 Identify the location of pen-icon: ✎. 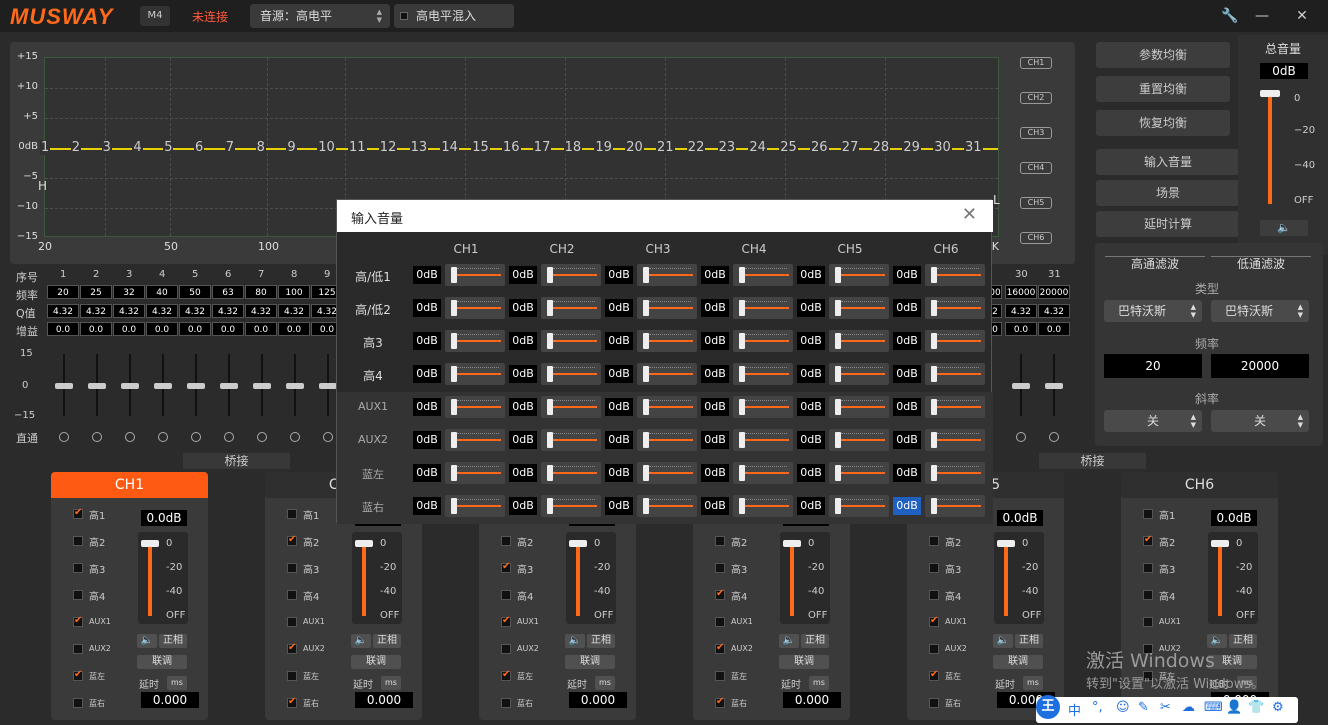
(1143, 707).